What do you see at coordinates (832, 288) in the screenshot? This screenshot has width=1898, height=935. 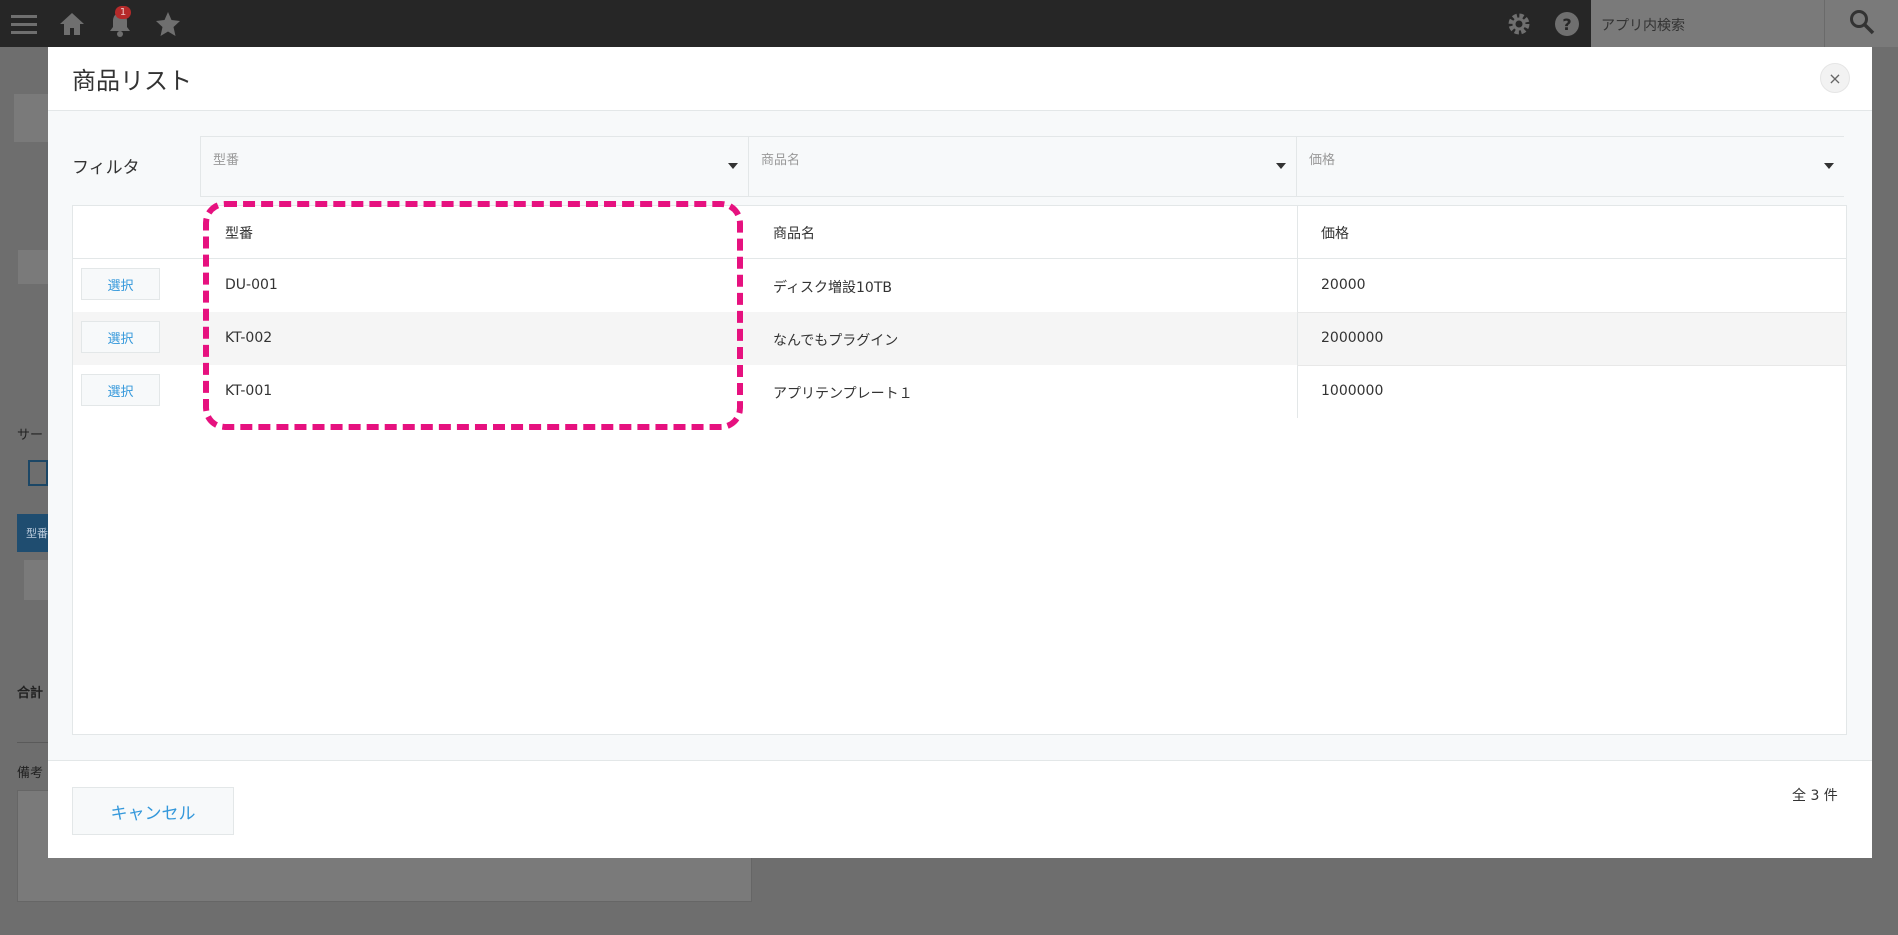 I see `cell-name: ディスク増設10TB` at bounding box center [832, 288].